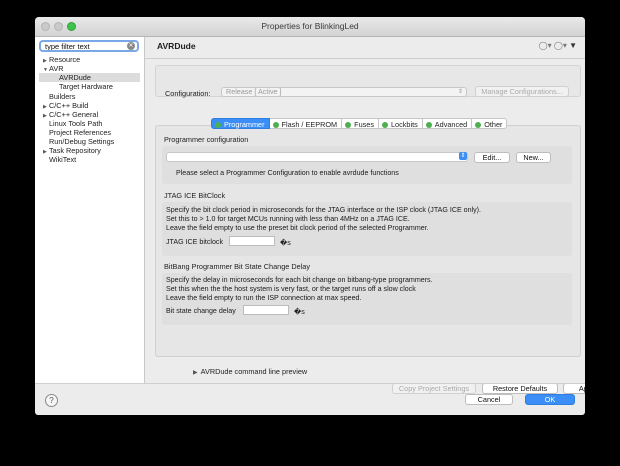  I want to click on page-title: AVRDude, so click(176, 46).